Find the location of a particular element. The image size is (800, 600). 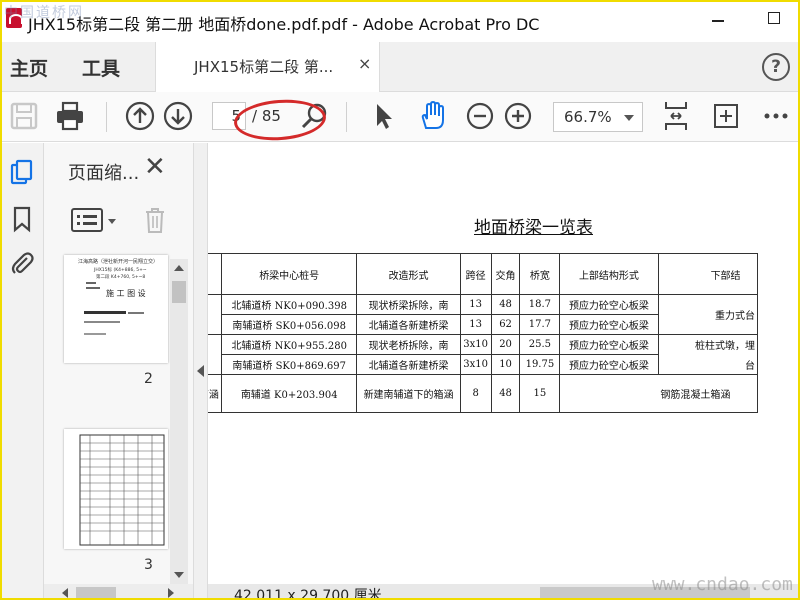

page-thumbnail is located at coordinates (116, 489).